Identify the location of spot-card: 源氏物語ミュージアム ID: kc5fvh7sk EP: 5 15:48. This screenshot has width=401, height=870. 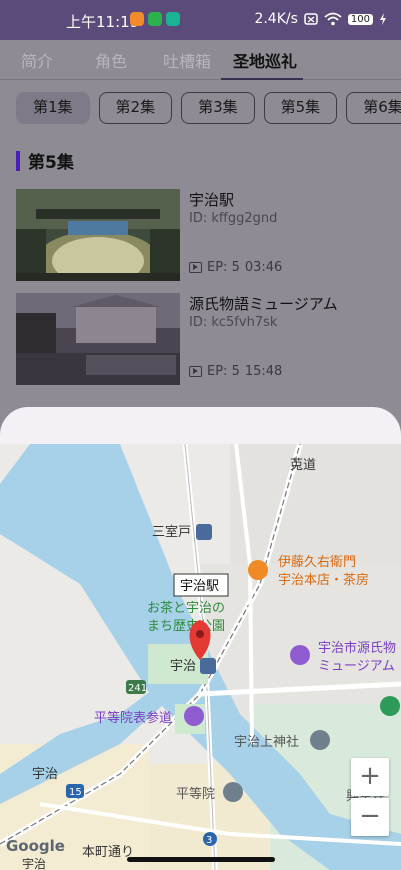
(201, 339).